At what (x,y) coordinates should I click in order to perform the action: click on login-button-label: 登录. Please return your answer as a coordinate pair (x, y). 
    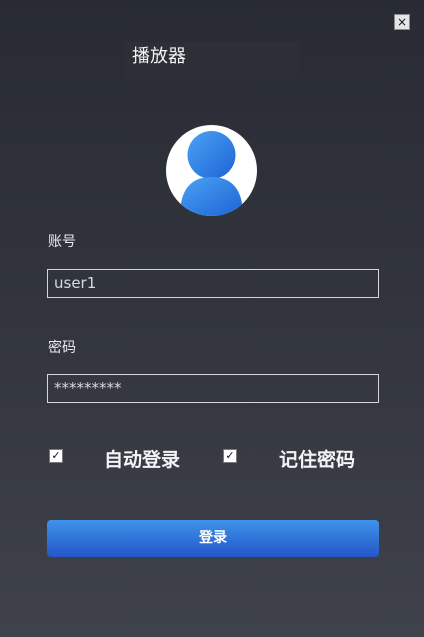
    Looking at the image, I should click on (213, 538).